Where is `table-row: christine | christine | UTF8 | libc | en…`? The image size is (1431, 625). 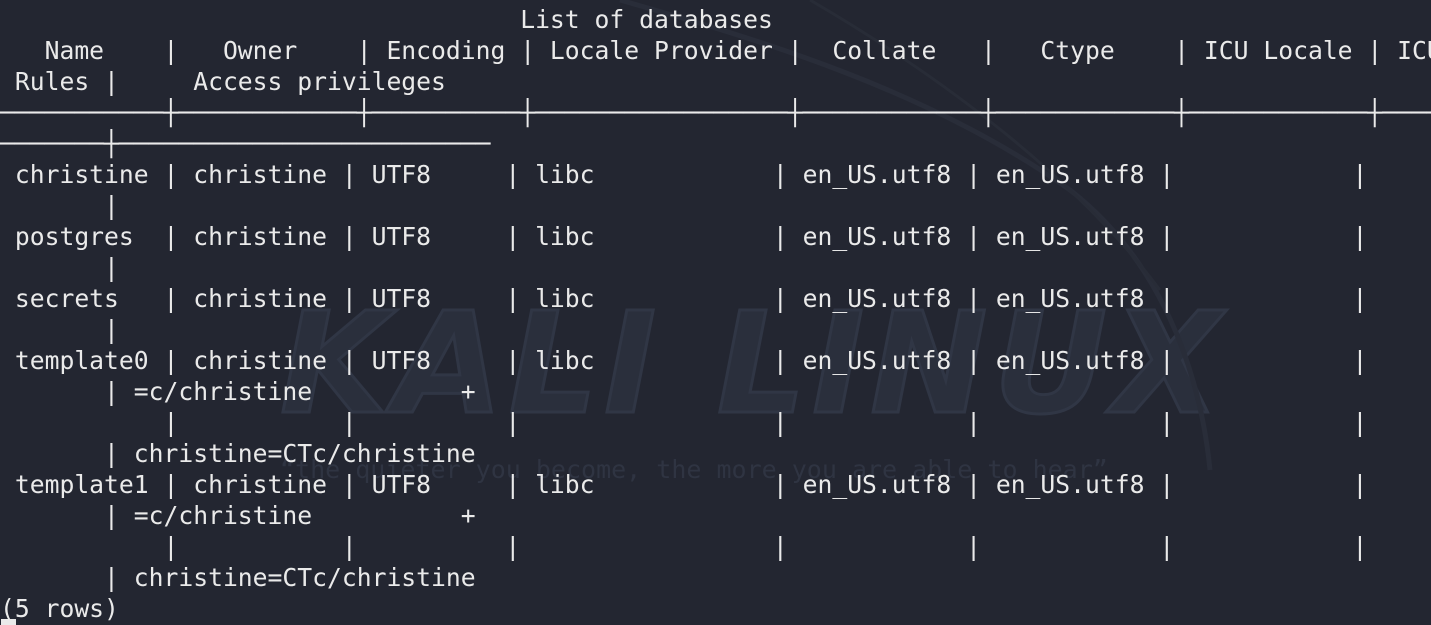
table-row: christine | christine | UTF8 | libc | en… is located at coordinates (684, 174).